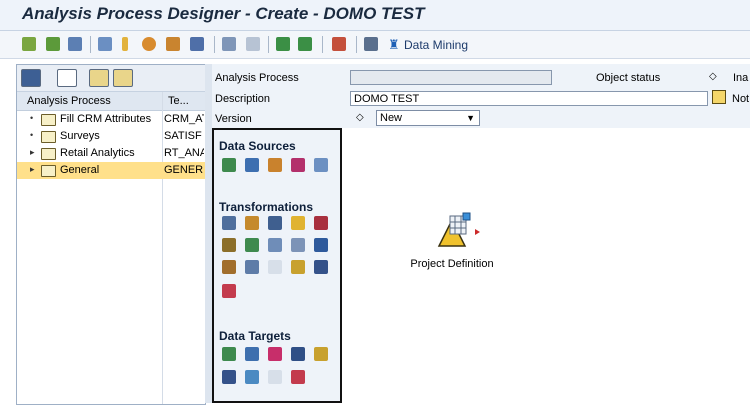 The width and height of the screenshot is (750, 405). Describe the element at coordinates (184, 153) in the screenshot. I see `tree-item-technical-name: RT_ANA` at that location.